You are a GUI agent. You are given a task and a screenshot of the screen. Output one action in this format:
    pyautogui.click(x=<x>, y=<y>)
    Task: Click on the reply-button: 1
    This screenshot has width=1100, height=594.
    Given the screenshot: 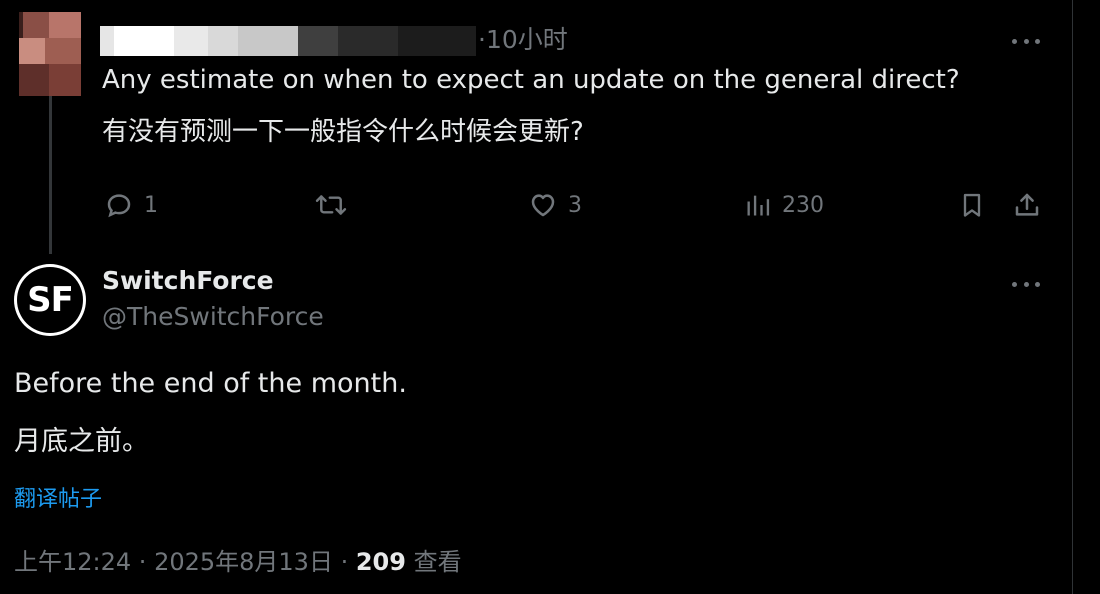 What is the action you would take?
    pyautogui.click(x=131, y=205)
    